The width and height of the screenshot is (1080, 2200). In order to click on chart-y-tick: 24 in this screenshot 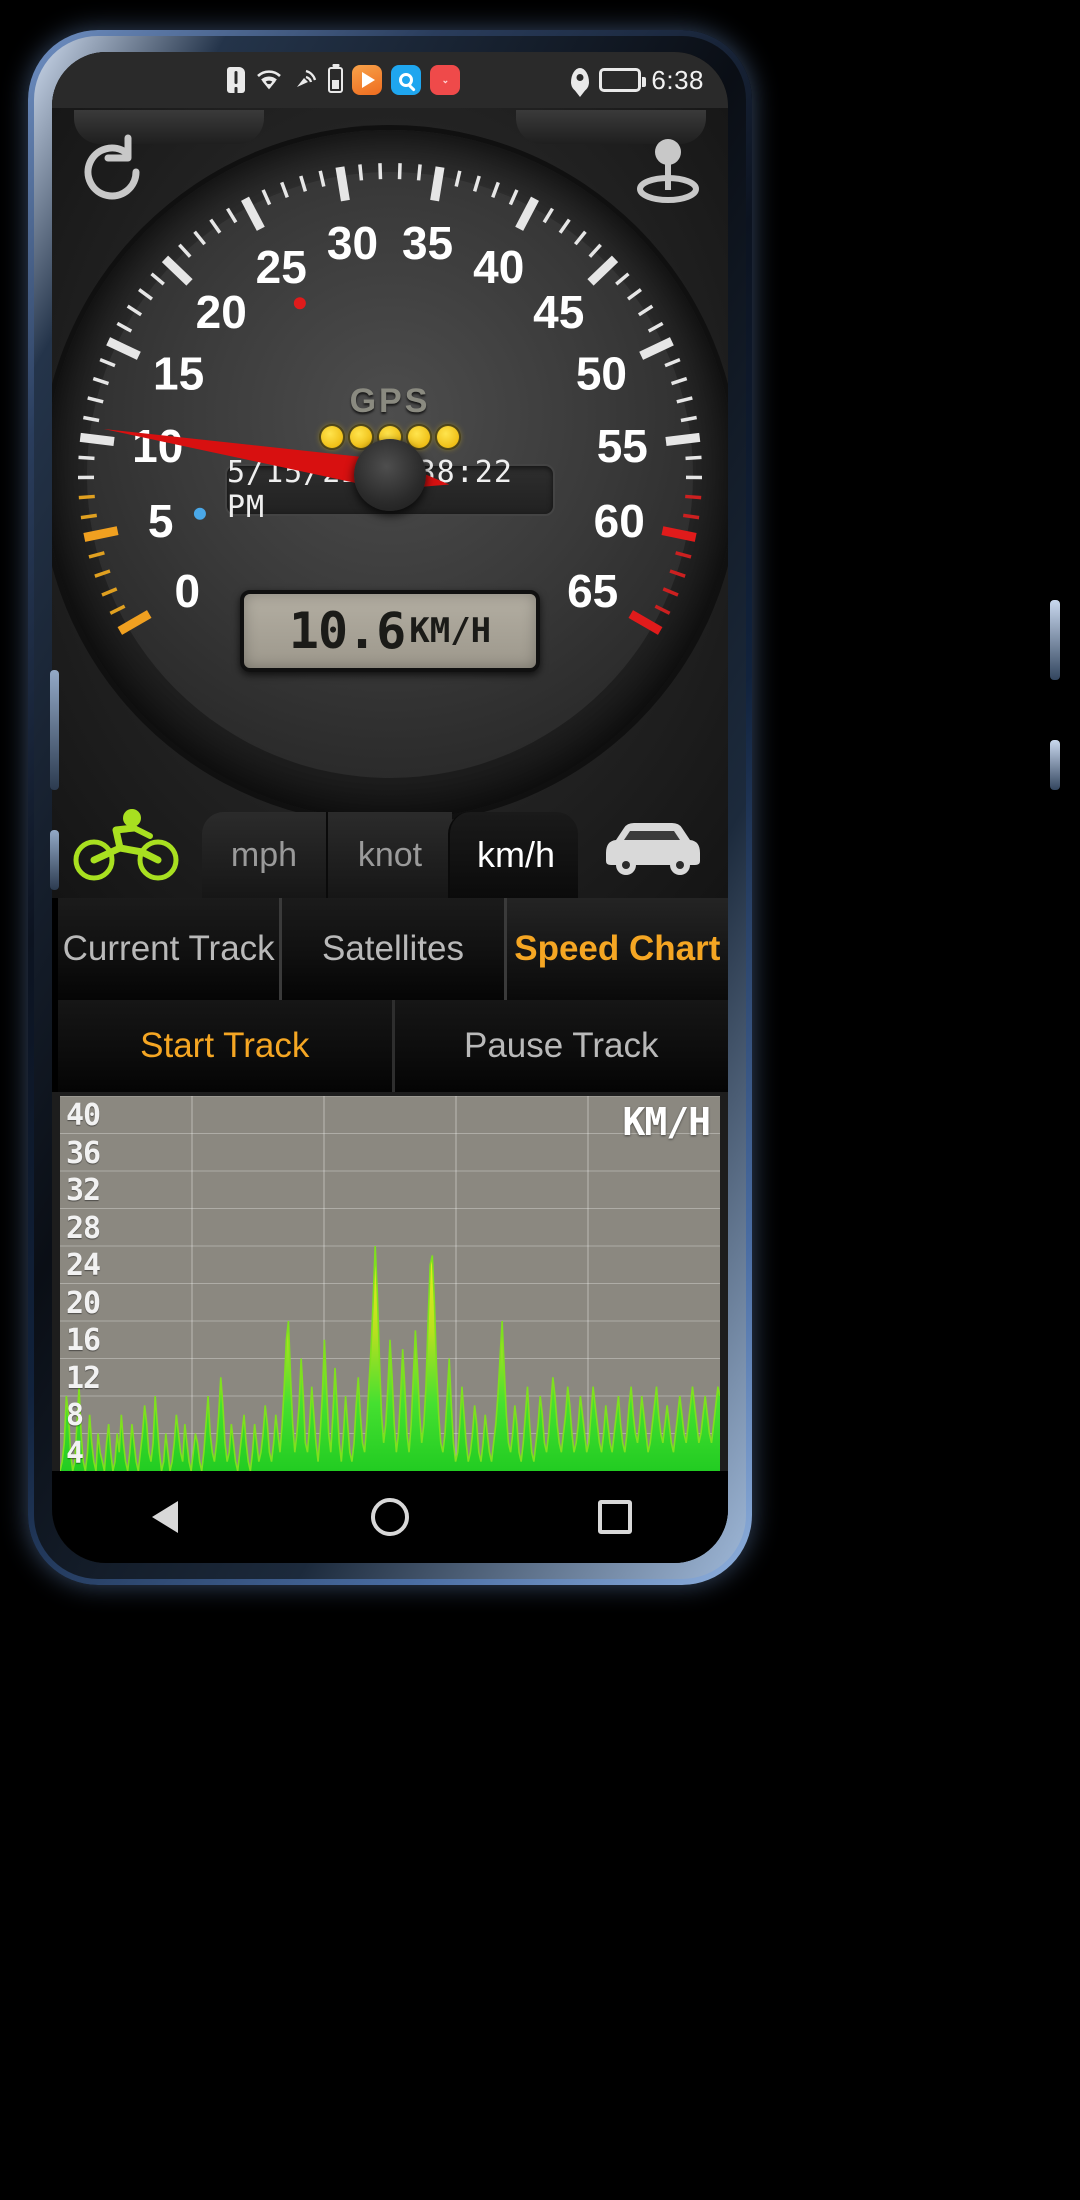, I will do `click(83, 1265)`.